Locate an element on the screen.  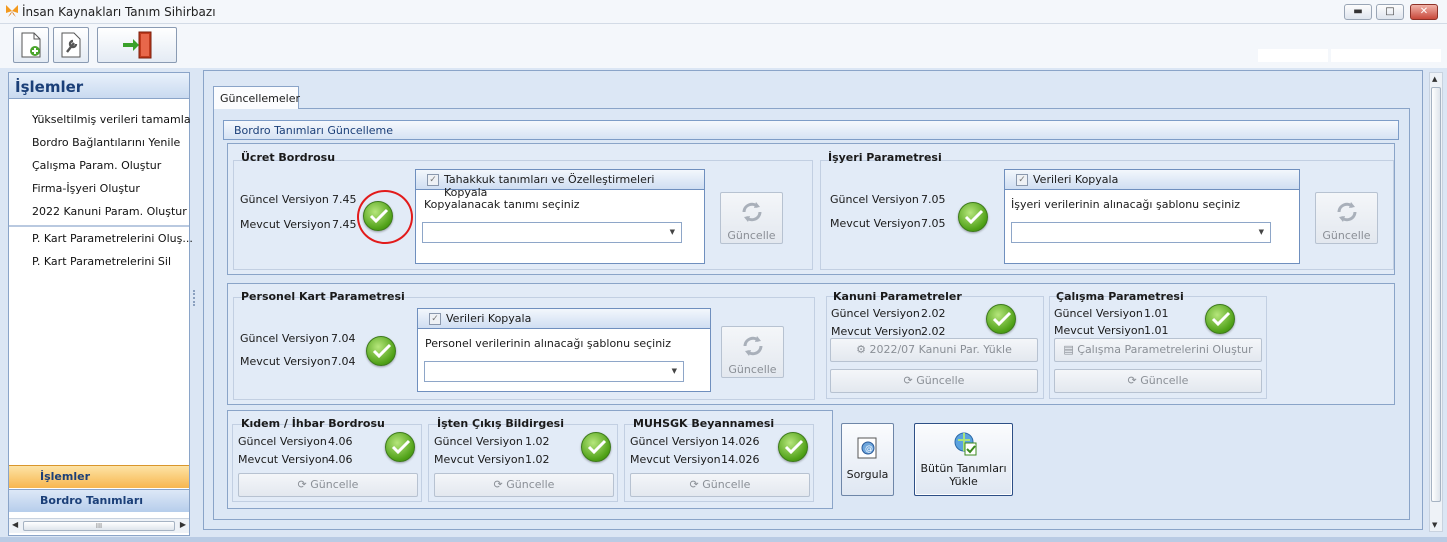
kanuni-guncelle-button: ⟳ Güncelle is located at coordinates (934, 381).